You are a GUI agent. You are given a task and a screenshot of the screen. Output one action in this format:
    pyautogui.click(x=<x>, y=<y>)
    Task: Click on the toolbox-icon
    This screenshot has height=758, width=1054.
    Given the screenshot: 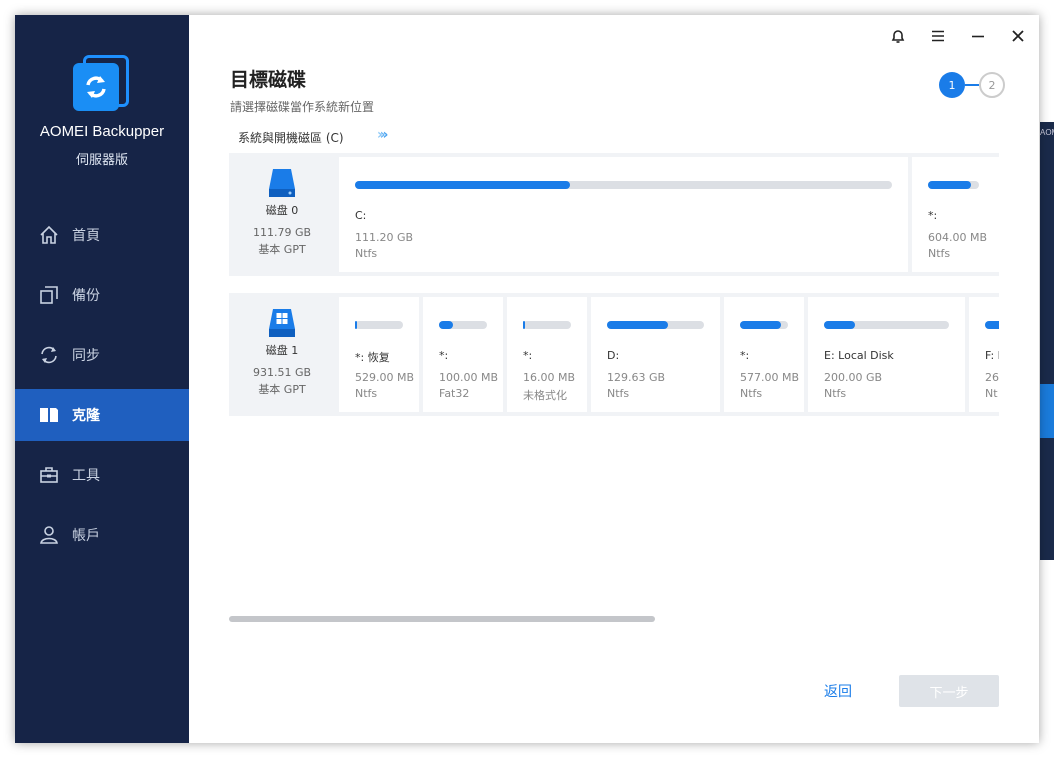 What is the action you would take?
    pyautogui.click(x=49, y=475)
    